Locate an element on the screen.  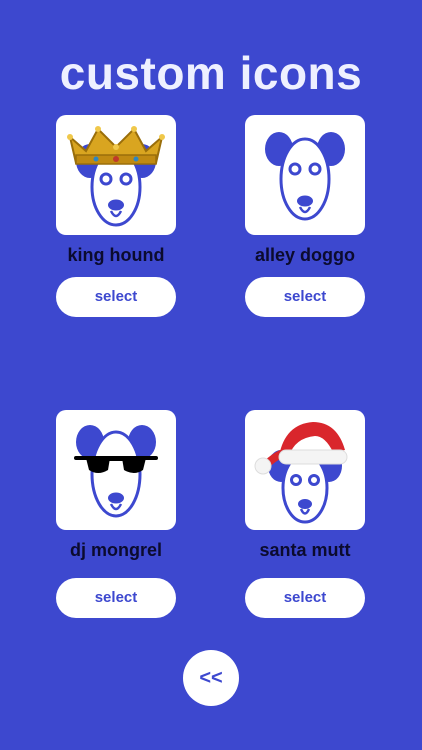
icon-tile-dj-mongrel is located at coordinates (116, 470).